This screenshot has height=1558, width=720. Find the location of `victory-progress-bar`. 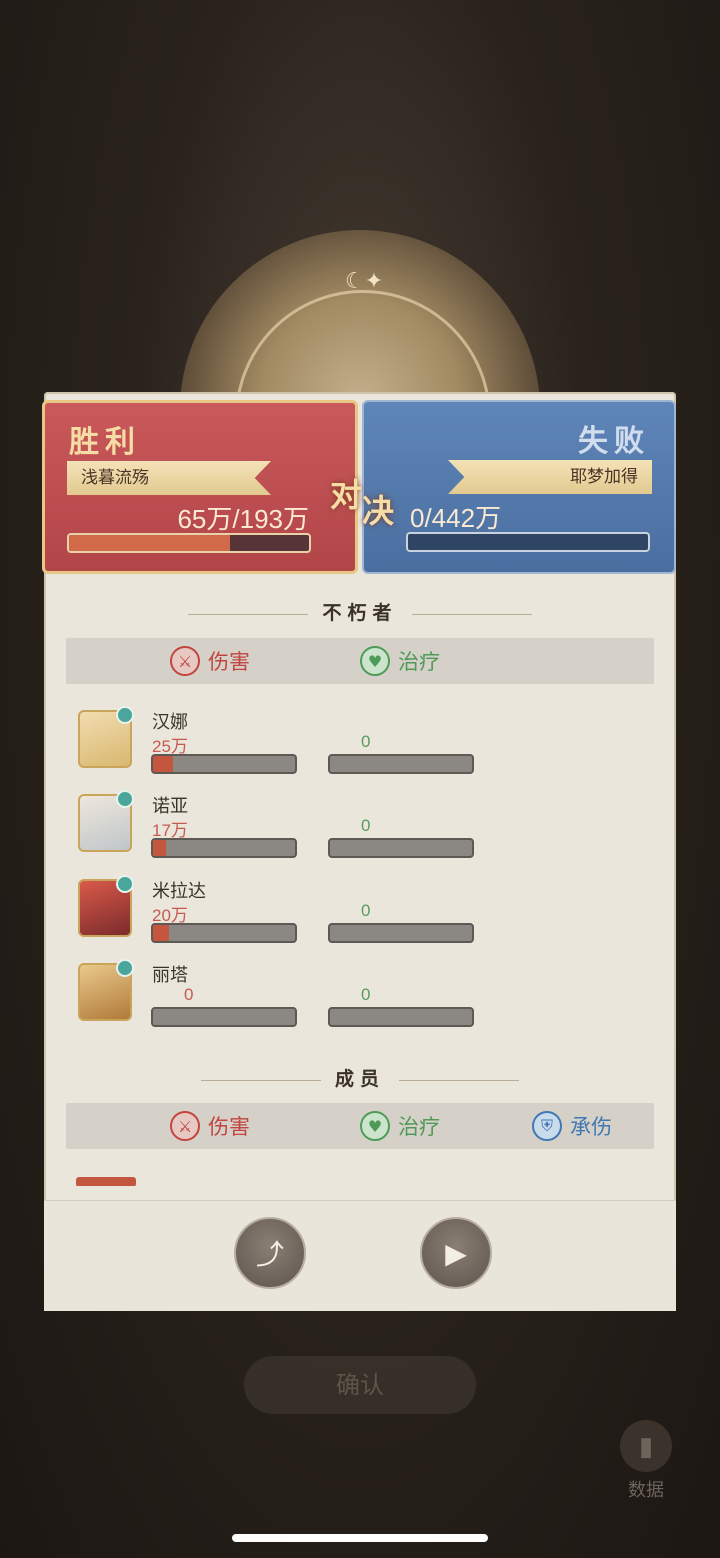

victory-progress-bar is located at coordinates (189, 543).